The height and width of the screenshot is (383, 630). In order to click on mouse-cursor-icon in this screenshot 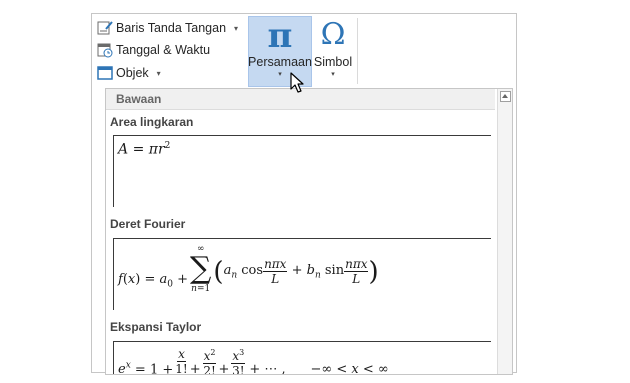, I will do `click(297, 82)`.